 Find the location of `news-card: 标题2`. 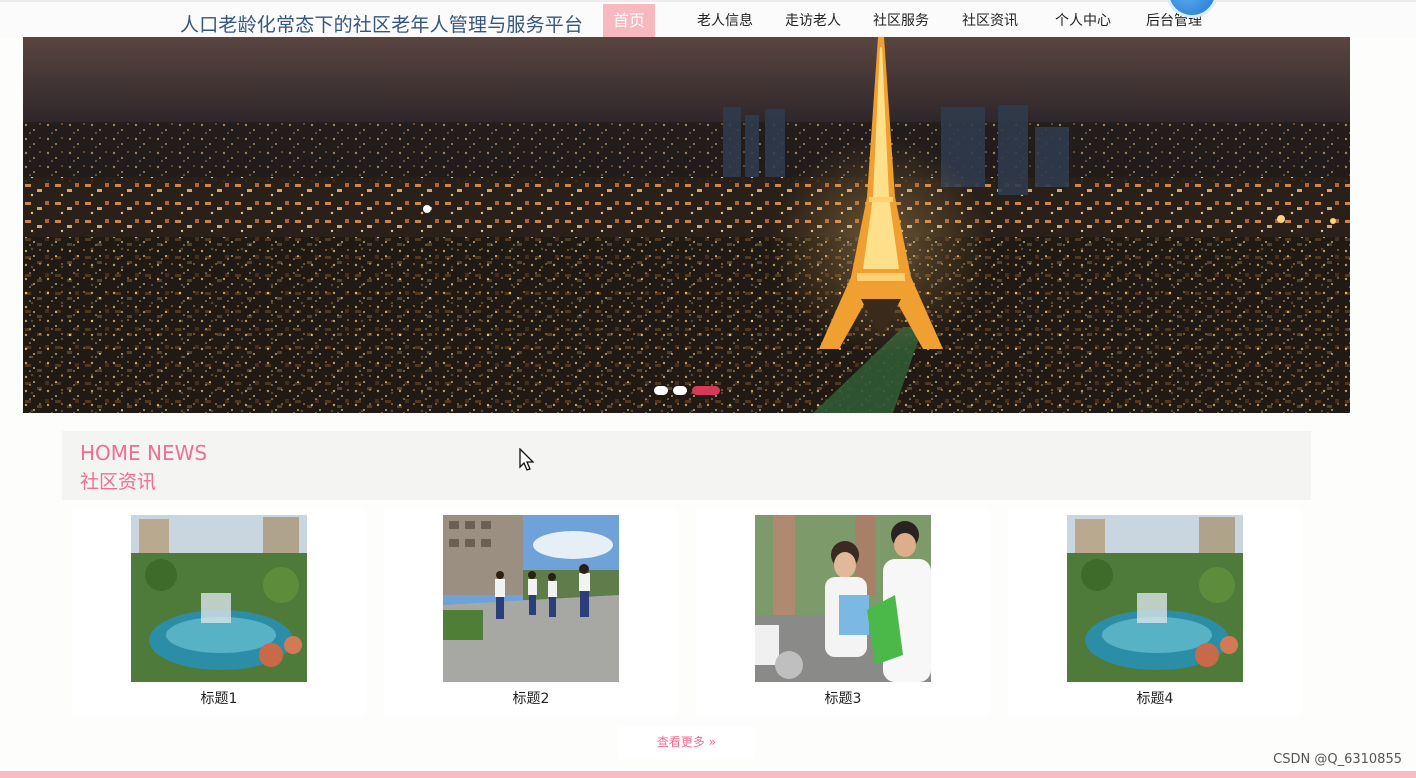

news-card: 标题2 is located at coordinates (531, 612).